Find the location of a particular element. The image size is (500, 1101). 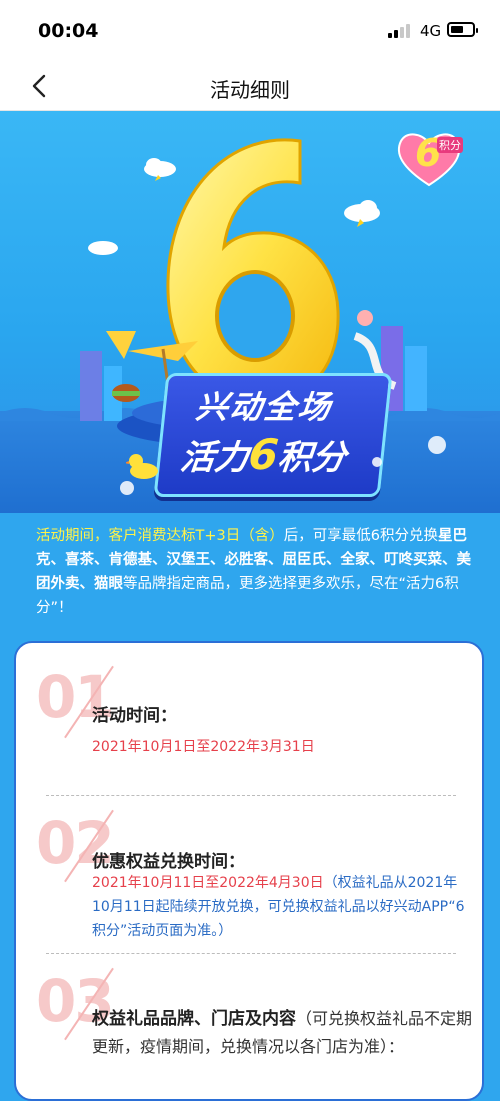

nav-bar: 活动细则 is located at coordinates (250, 87).